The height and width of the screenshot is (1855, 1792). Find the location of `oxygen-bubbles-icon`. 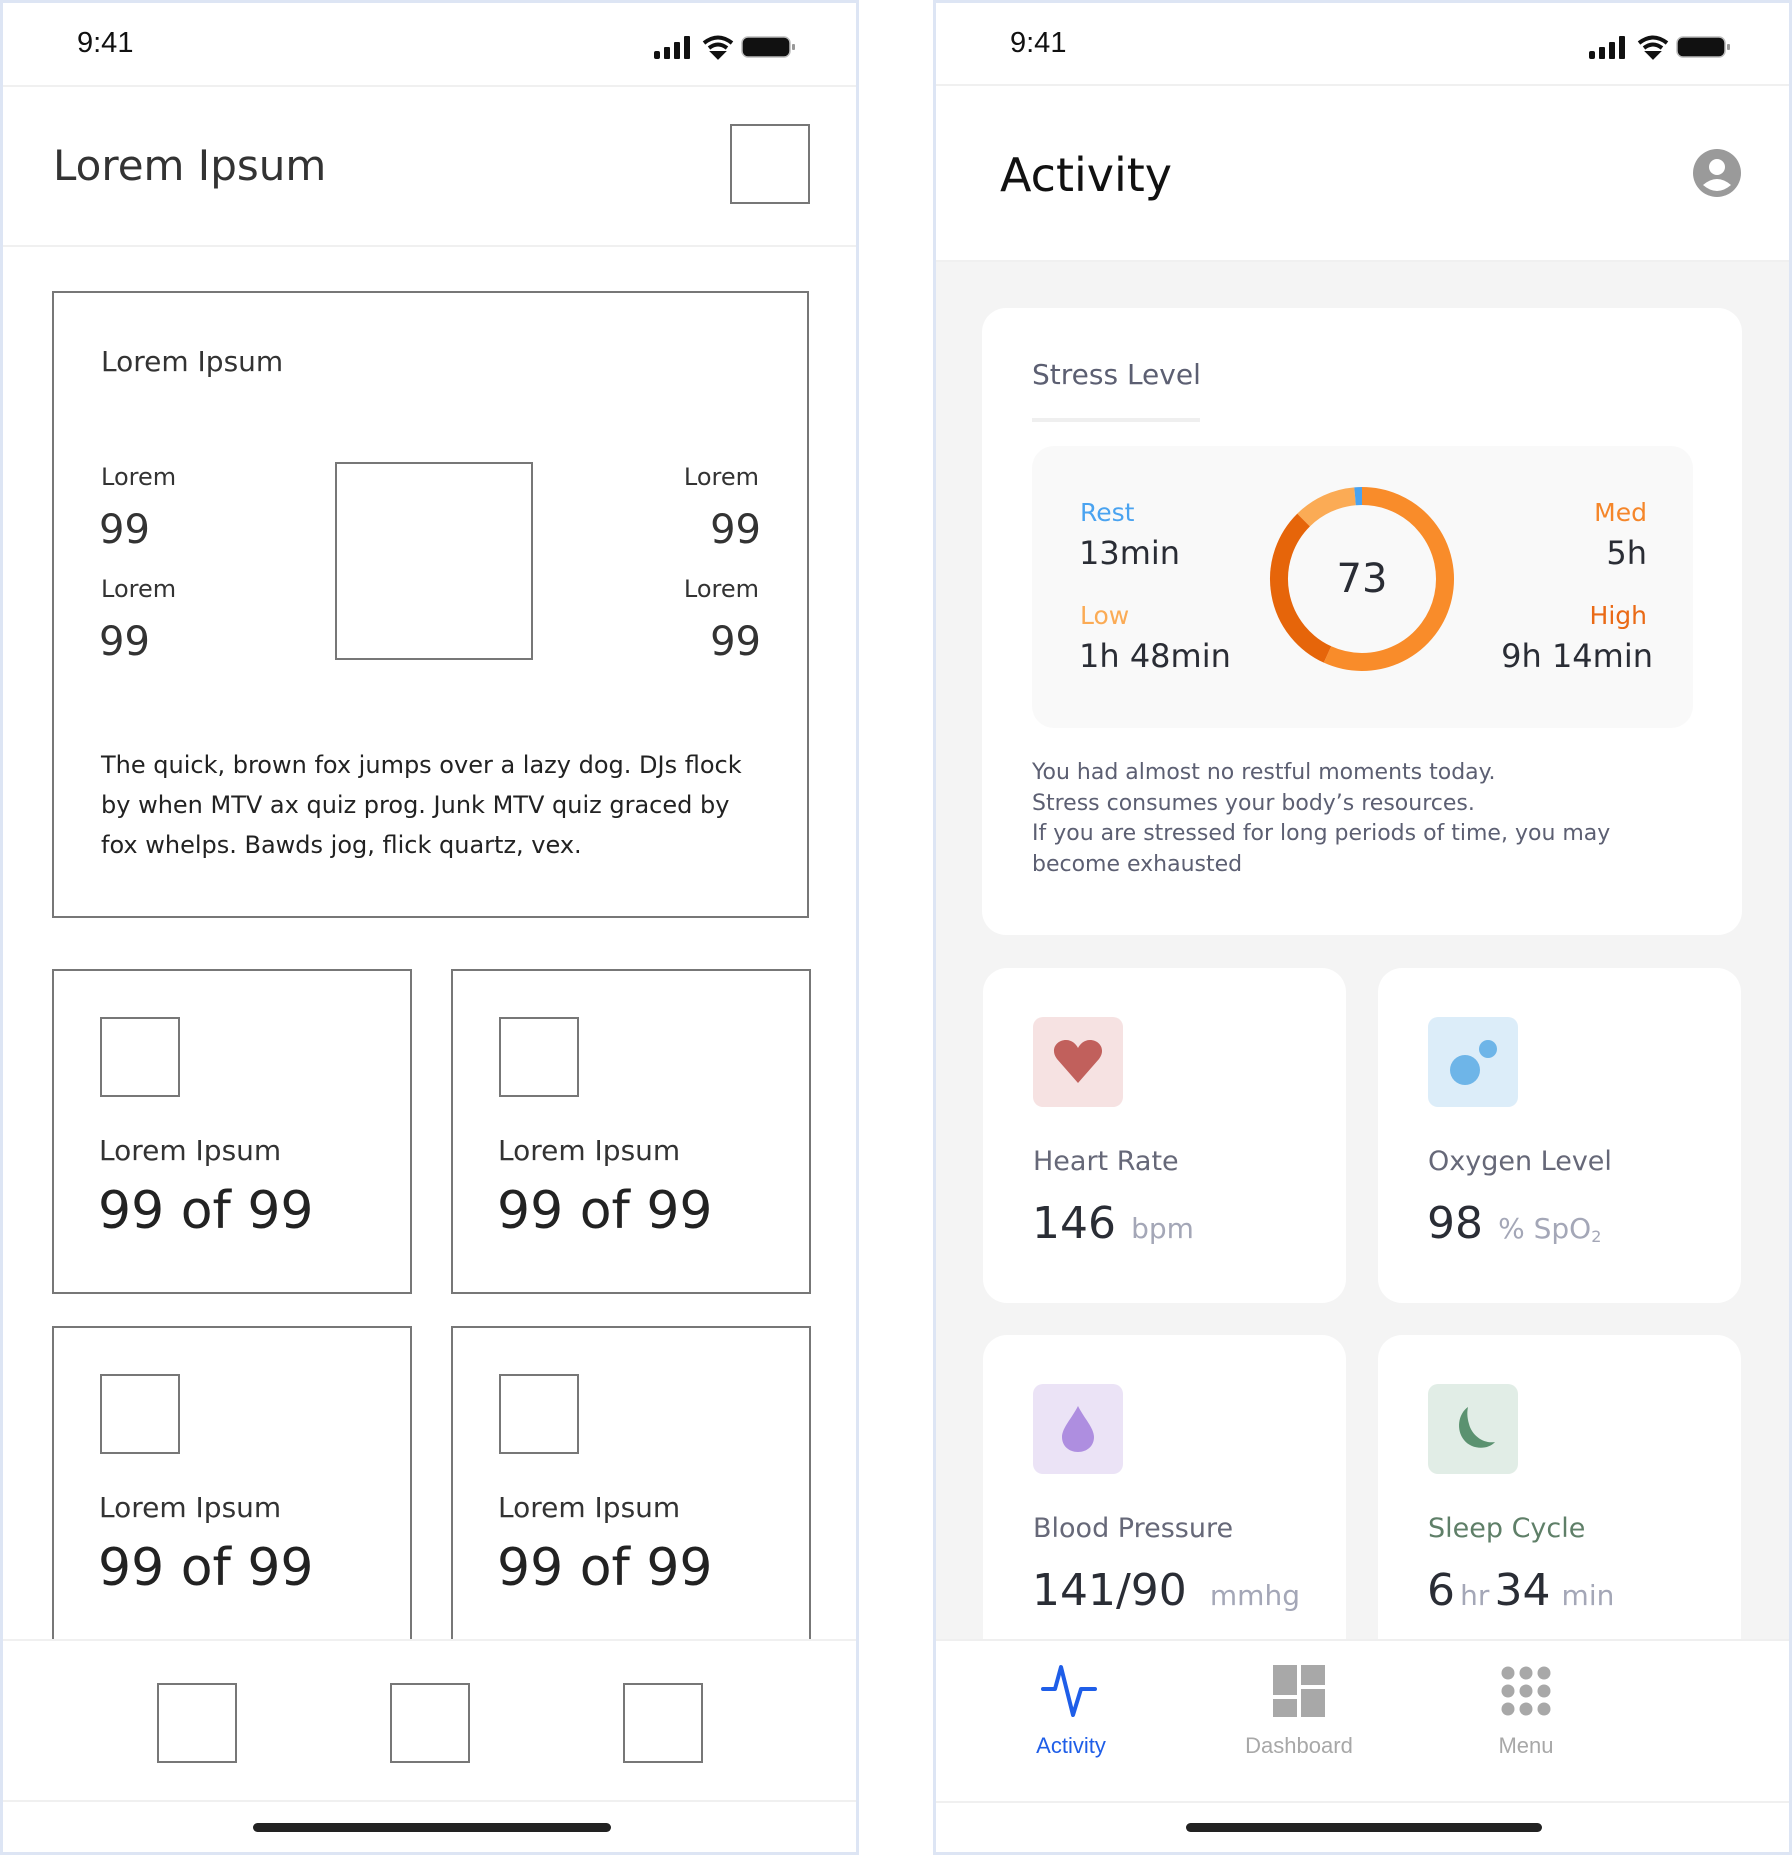

oxygen-bubbles-icon is located at coordinates (1473, 1062).